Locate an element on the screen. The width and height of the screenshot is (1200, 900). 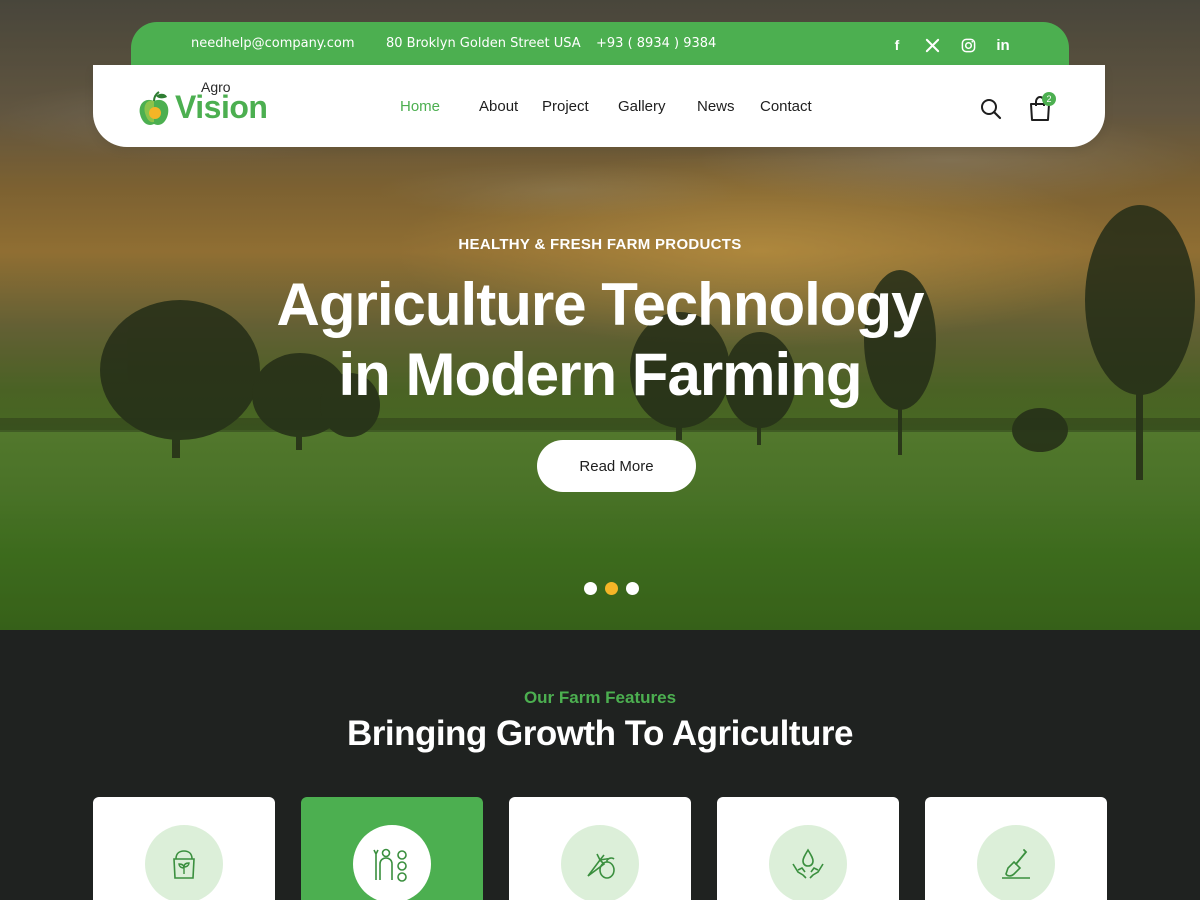
site-logo: Agro Vision is located at coordinates (207, 107).